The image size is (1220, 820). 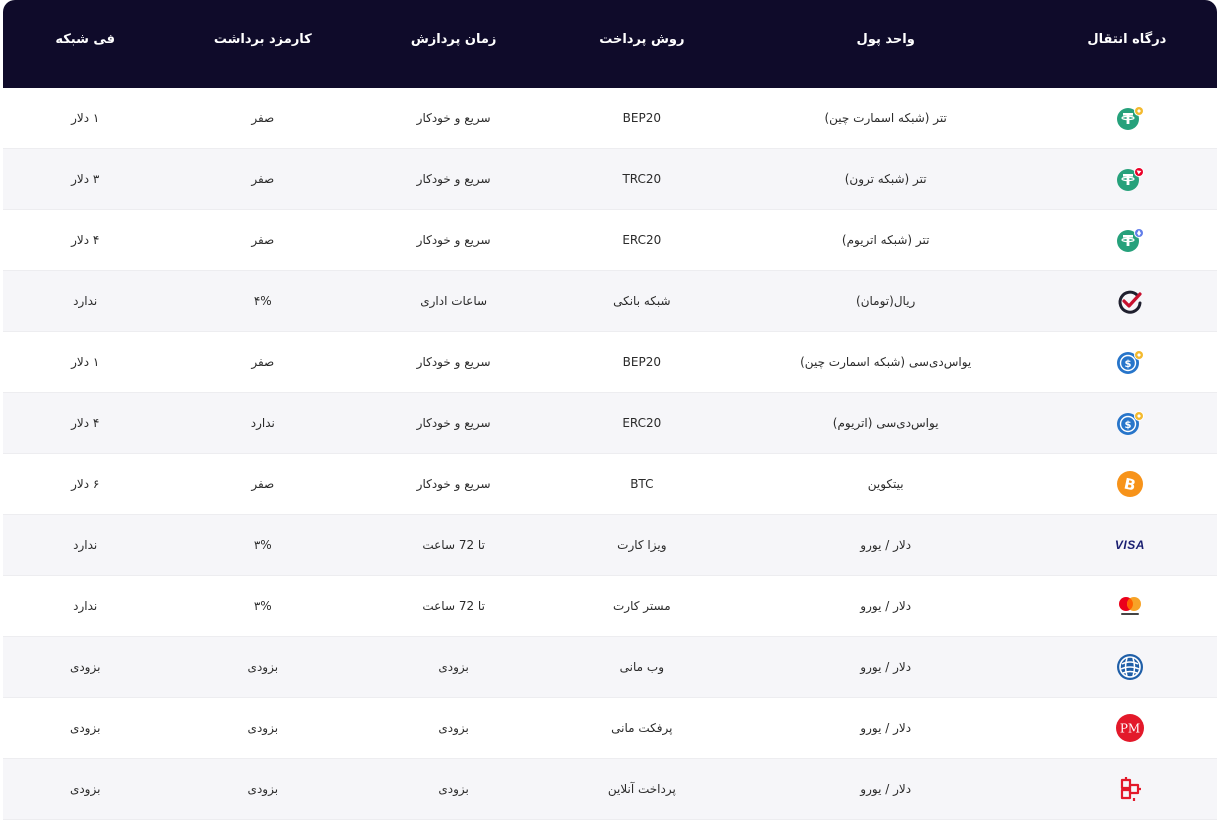 I want to click on currency-cell: یواس‌دی‌سی (شبکه اسمارت چین), so click(x=885, y=362).